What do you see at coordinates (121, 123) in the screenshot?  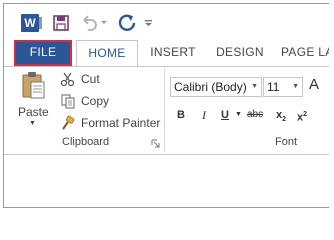 I see `format-painter-label: Format Painter` at bounding box center [121, 123].